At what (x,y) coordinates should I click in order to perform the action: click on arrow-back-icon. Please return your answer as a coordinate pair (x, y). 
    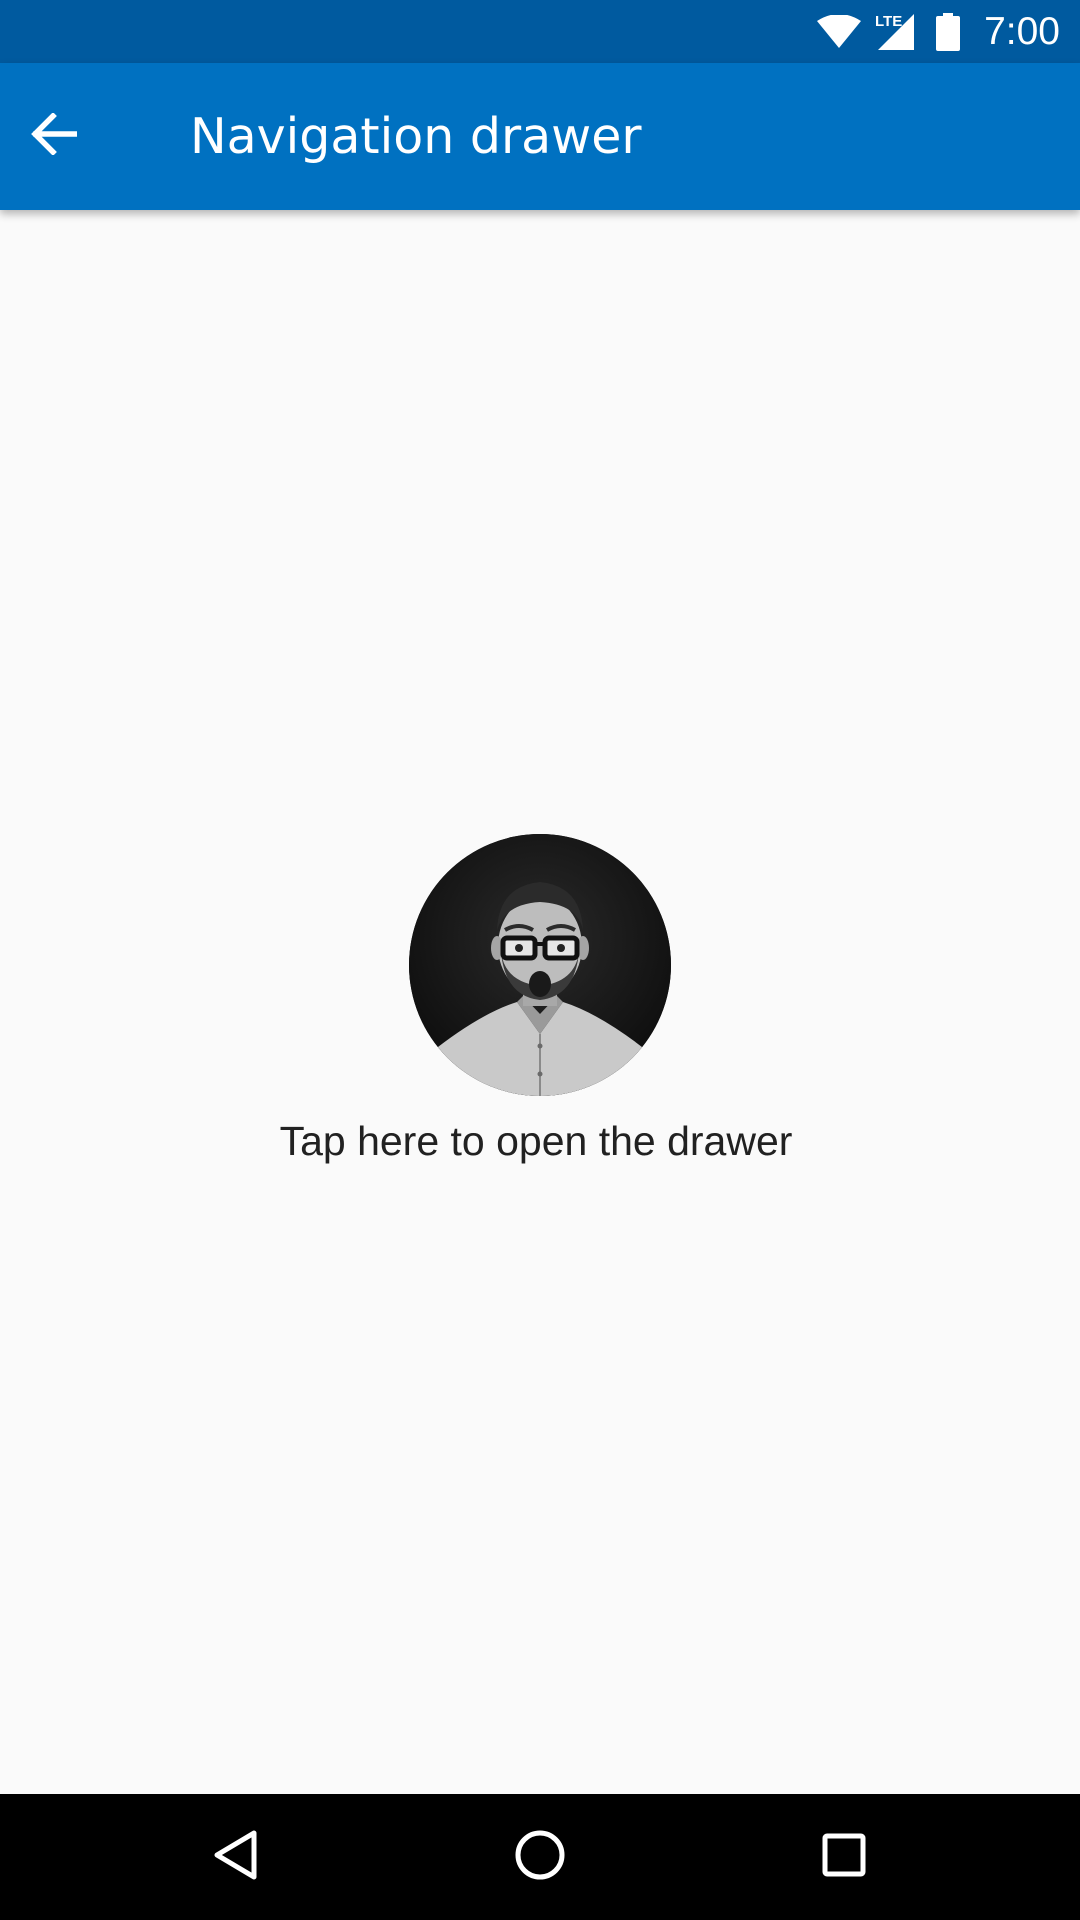
    Looking at the image, I should click on (54, 135).